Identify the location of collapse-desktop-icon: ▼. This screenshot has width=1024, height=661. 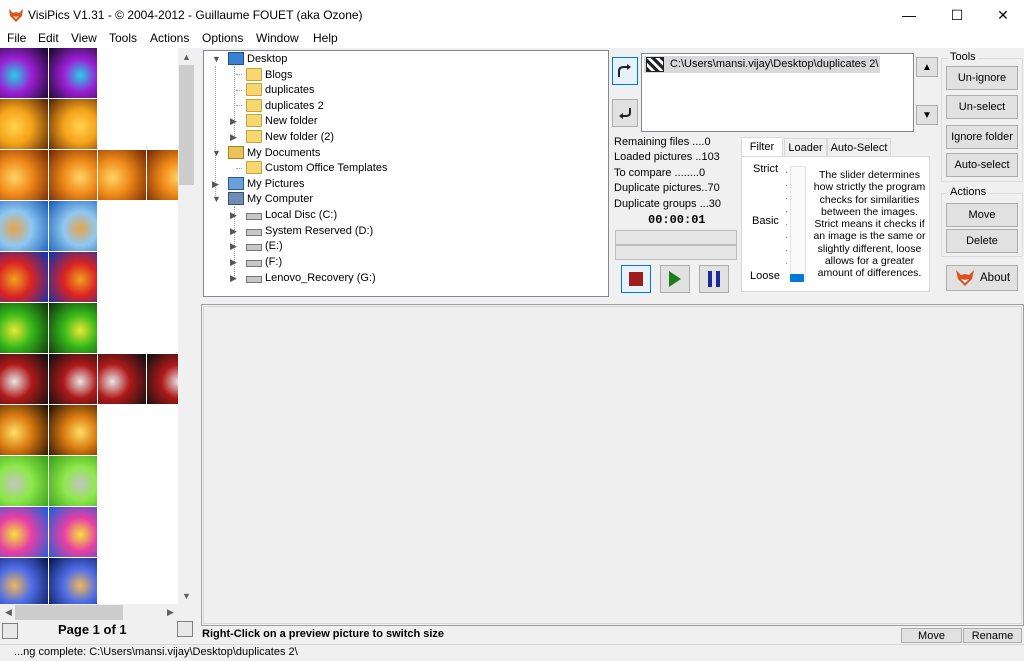
(216, 59).